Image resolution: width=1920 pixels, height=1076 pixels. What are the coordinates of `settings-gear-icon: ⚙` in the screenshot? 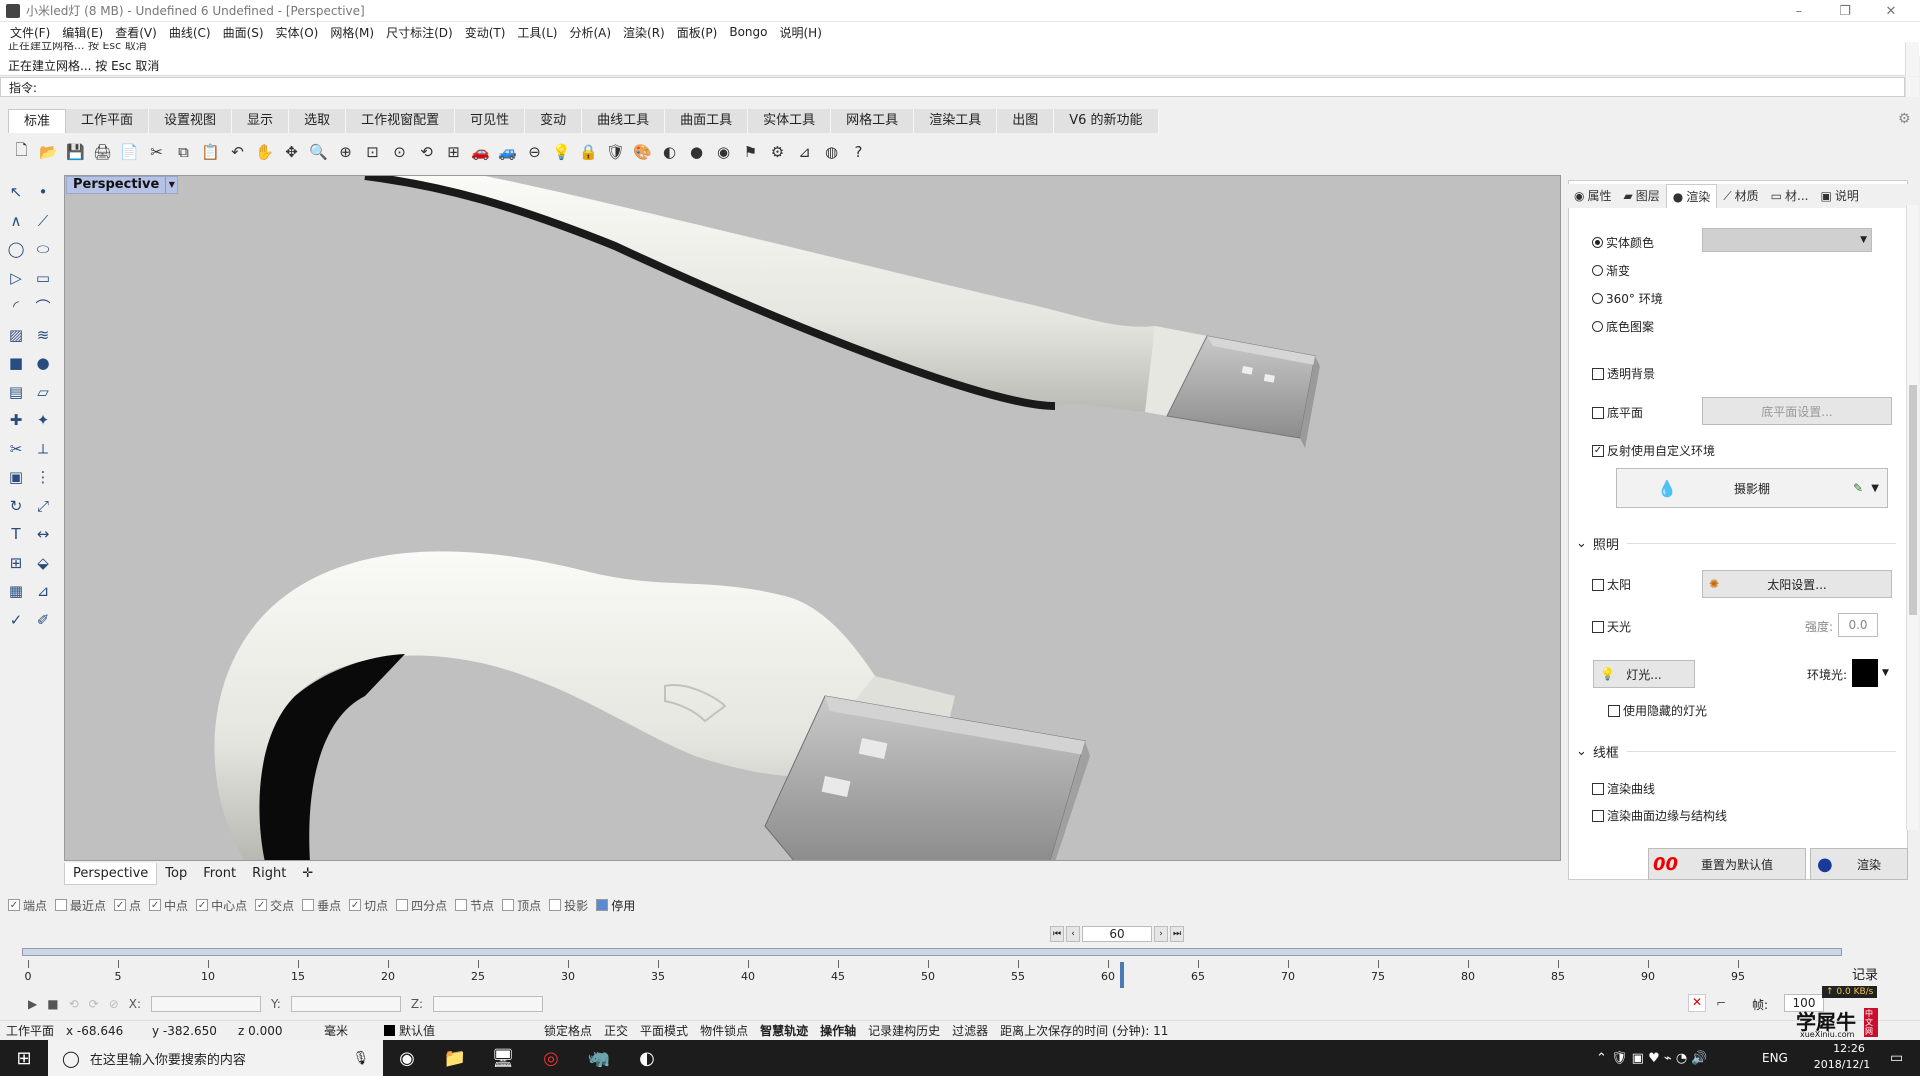 It's located at (777, 152).